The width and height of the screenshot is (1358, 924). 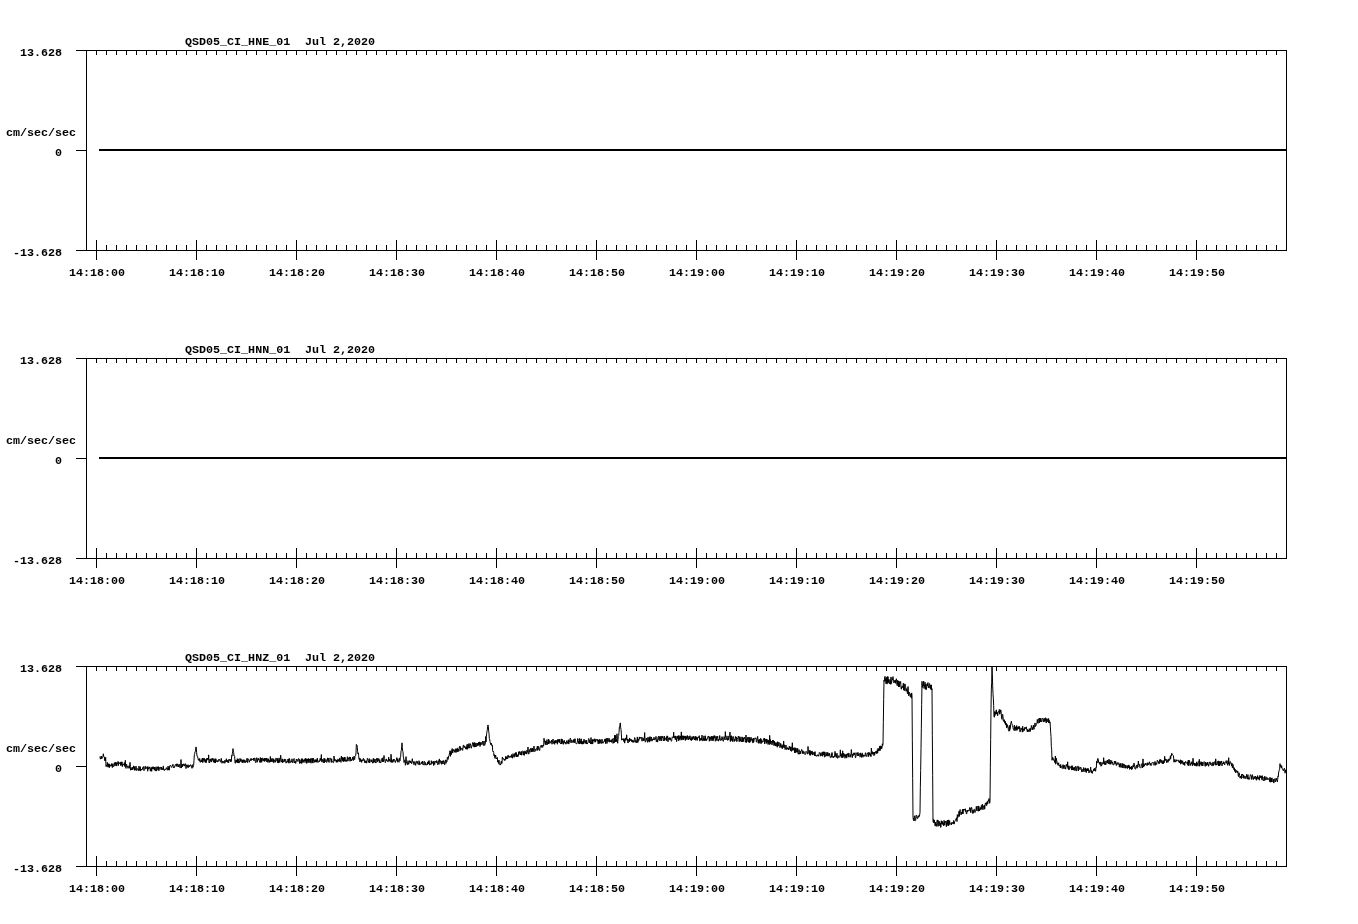 What do you see at coordinates (238, 658) in the screenshot?
I see `station-label: QSD05_CI_HNZ_01` at bounding box center [238, 658].